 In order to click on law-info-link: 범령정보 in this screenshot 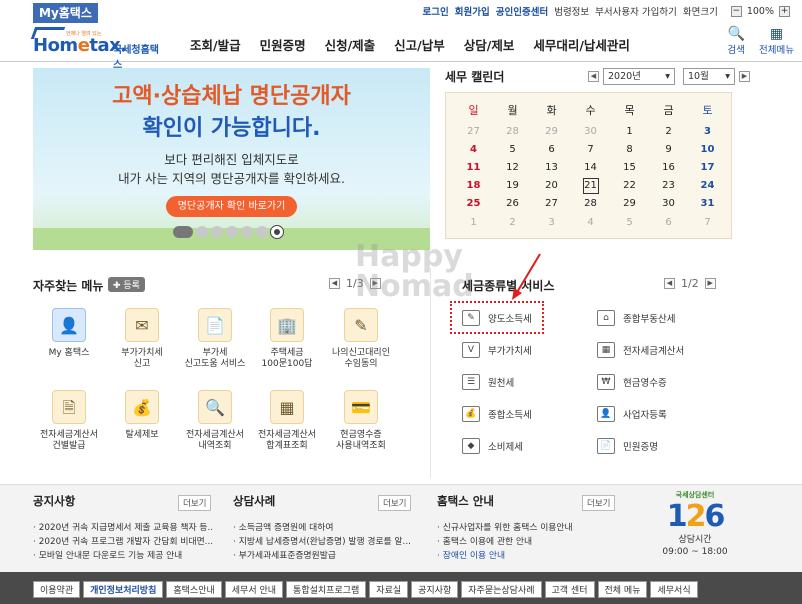, I will do `click(571, 11)`.